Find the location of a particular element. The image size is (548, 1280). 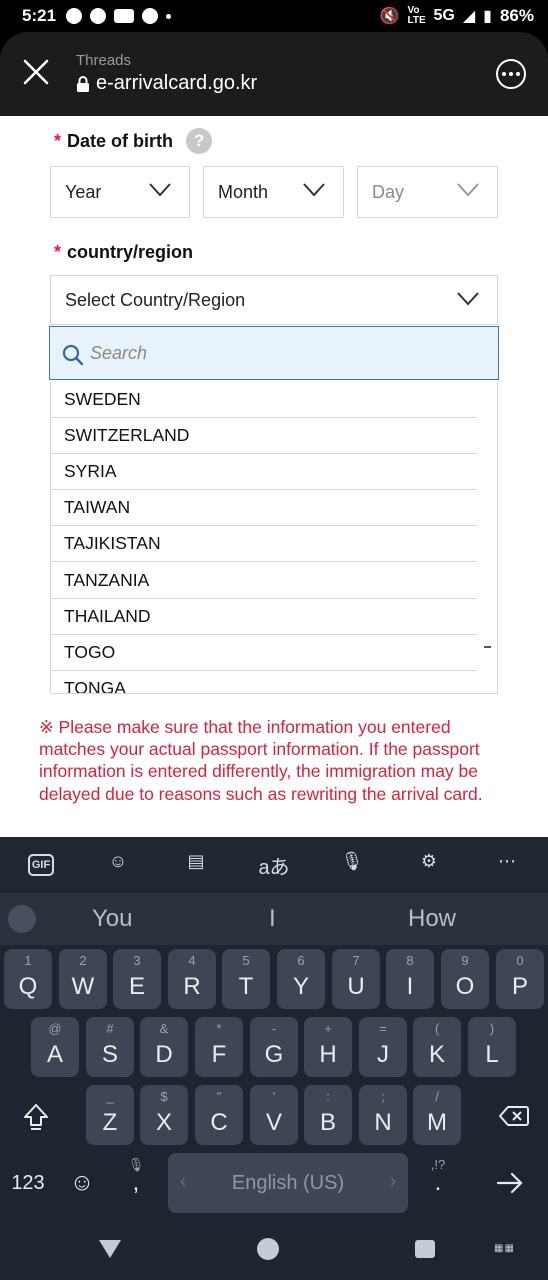

key-k: (K is located at coordinates (437, 1047).